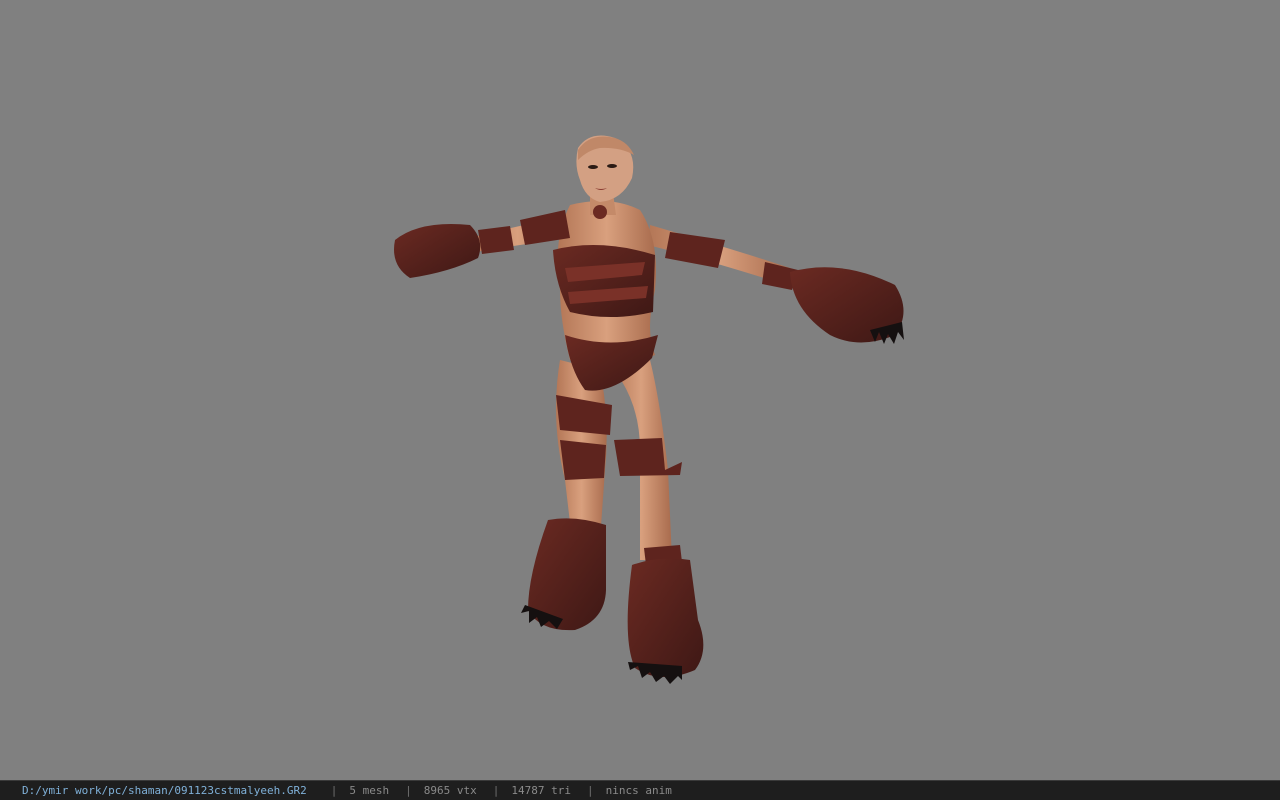 This screenshot has height=800, width=1280. I want to click on left-glove, so click(437, 251).